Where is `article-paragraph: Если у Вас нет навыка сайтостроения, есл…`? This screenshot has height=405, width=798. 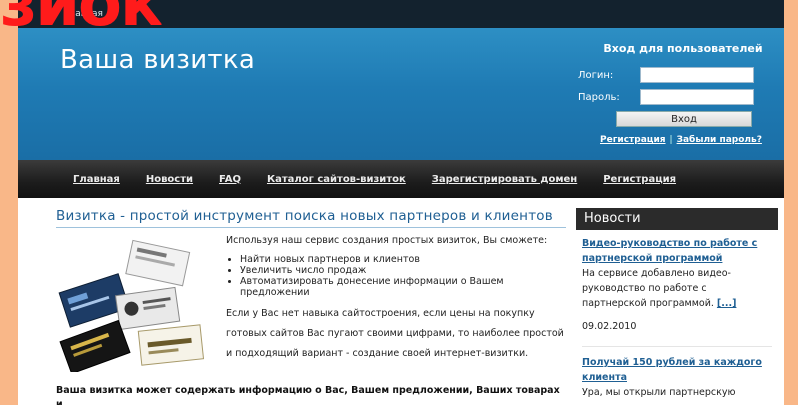
article-paragraph: Если у Вас нет навыка сайтостроения, есл… is located at coordinates (395, 333).